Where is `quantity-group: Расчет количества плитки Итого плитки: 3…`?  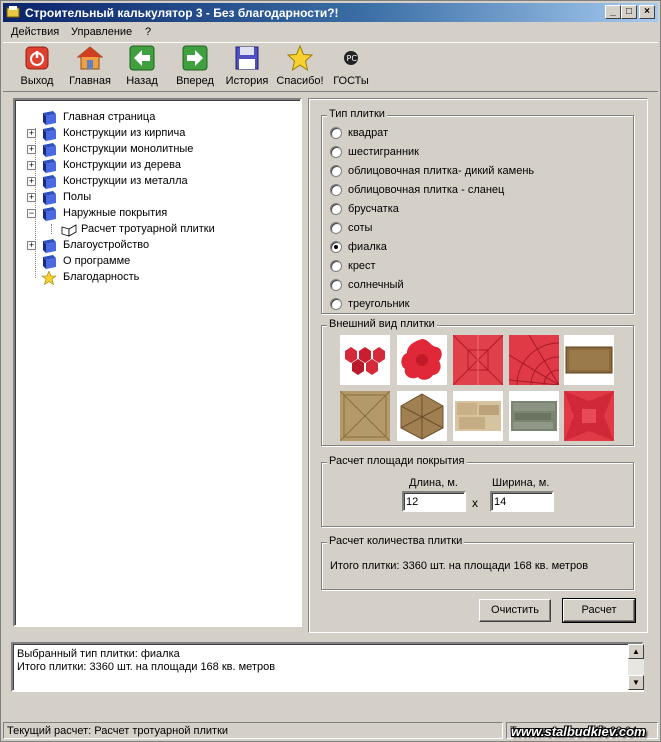 quantity-group: Расчет количества плитки Итого плитки: 3… is located at coordinates (477, 562).